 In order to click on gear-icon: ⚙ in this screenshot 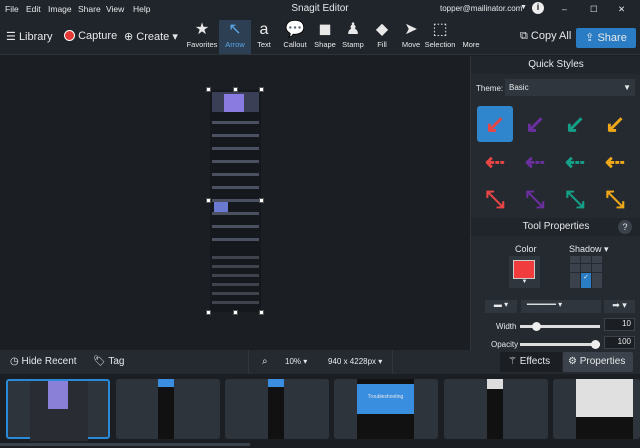, I will do `click(572, 361)`.